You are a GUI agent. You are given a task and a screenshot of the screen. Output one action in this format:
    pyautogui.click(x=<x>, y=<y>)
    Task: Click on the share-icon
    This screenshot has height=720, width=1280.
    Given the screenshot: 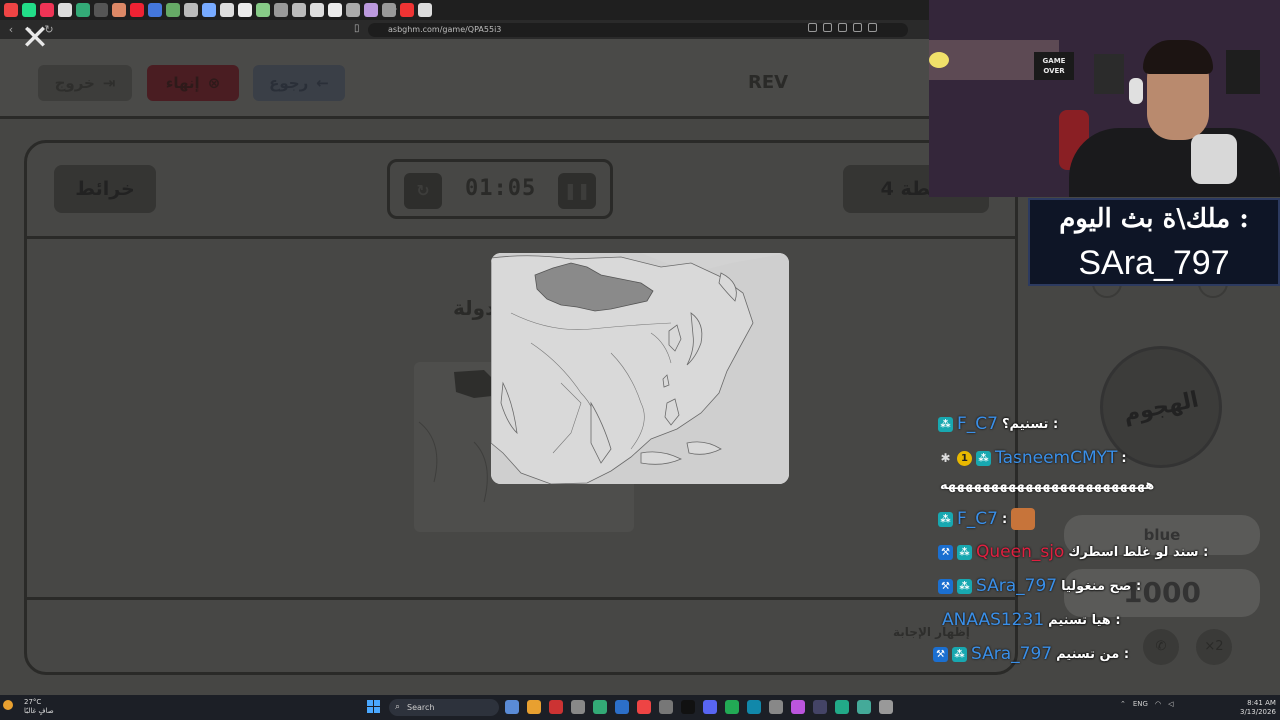 What is the action you would take?
    pyautogui.click(x=857, y=27)
    